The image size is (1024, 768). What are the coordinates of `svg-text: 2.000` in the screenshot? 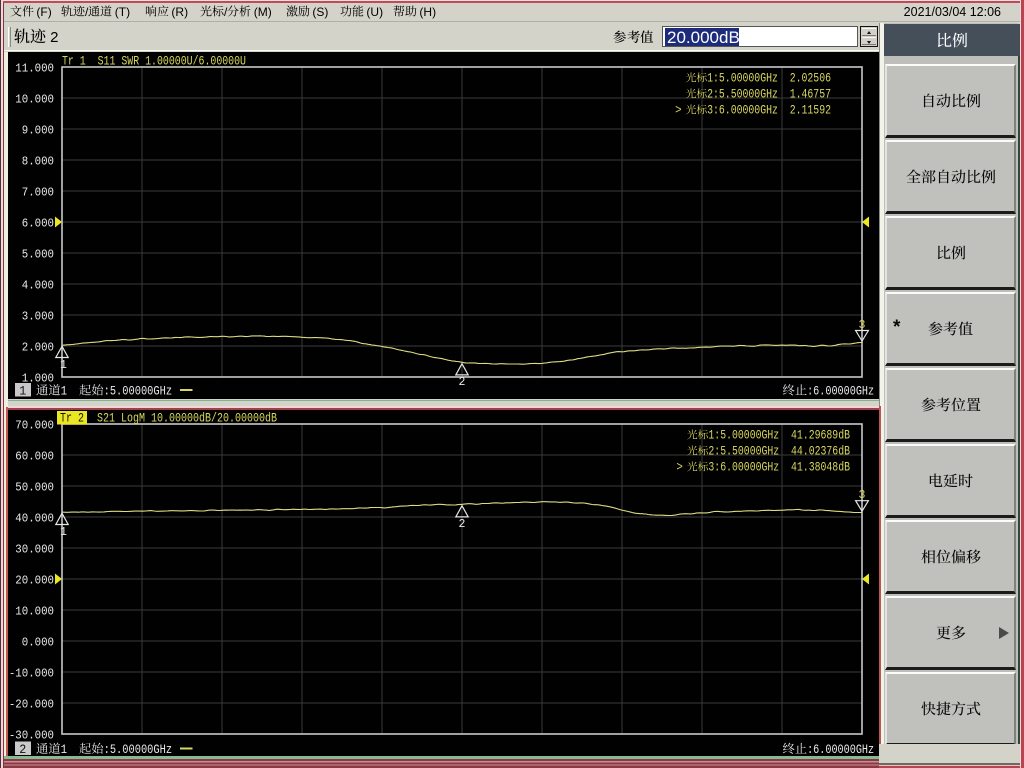 It's located at (38, 348).